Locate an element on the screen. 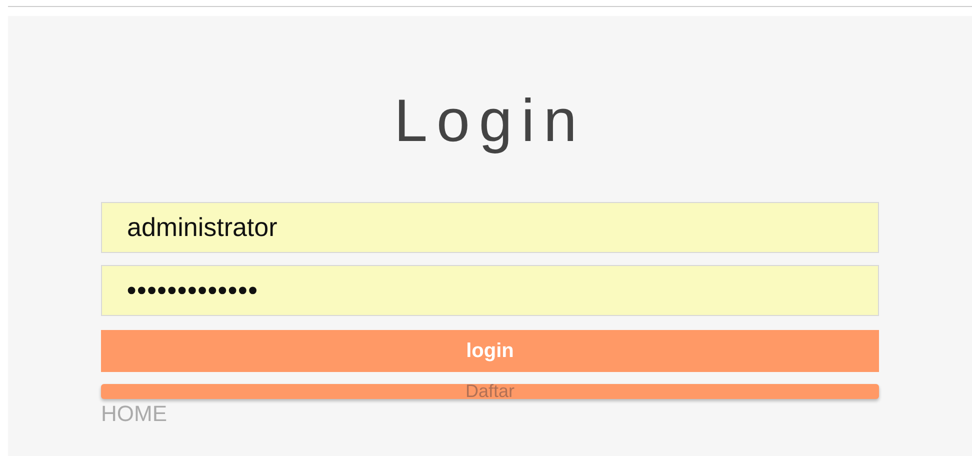 This screenshot has height=456, width=972. password-field: ••••••••••••• is located at coordinates (490, 290).